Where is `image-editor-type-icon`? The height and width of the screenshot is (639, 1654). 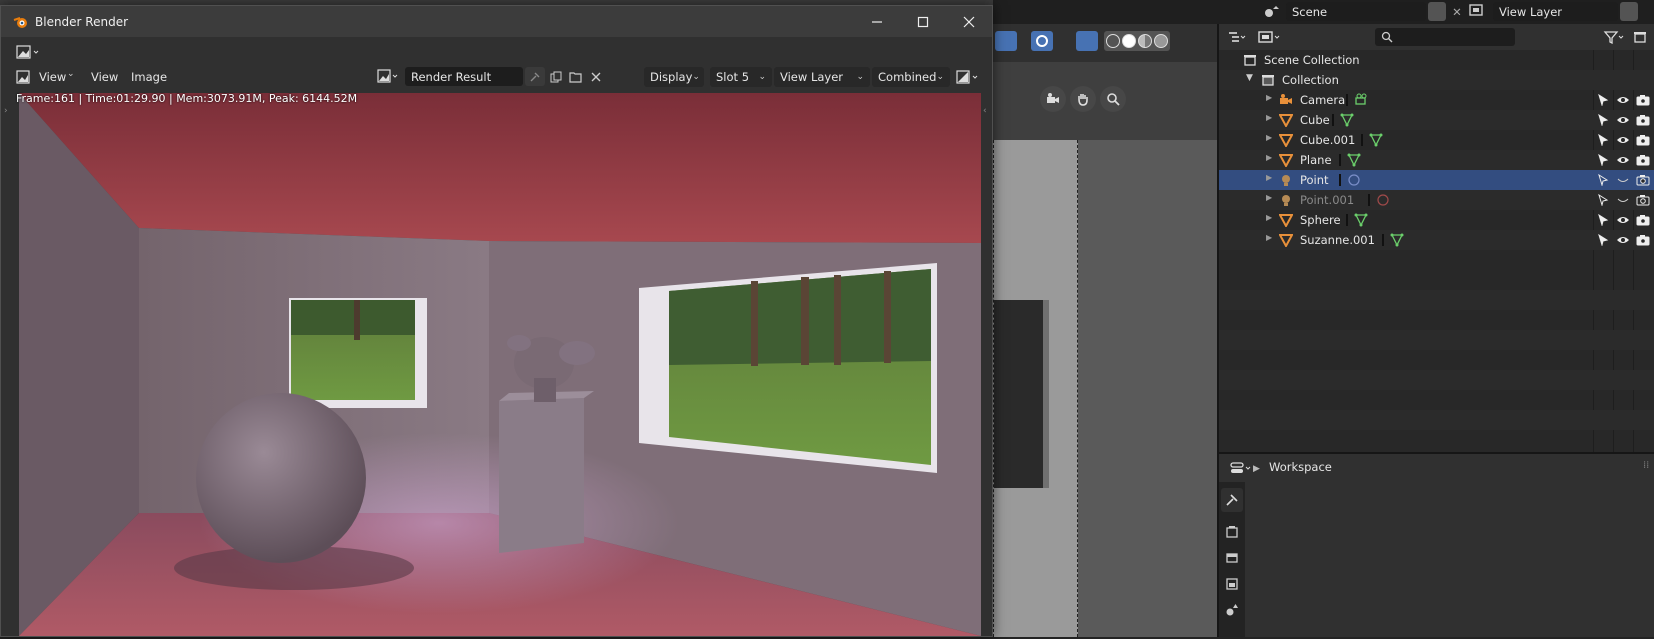
image-editor-type-icon is located at coordinates (30, 52).